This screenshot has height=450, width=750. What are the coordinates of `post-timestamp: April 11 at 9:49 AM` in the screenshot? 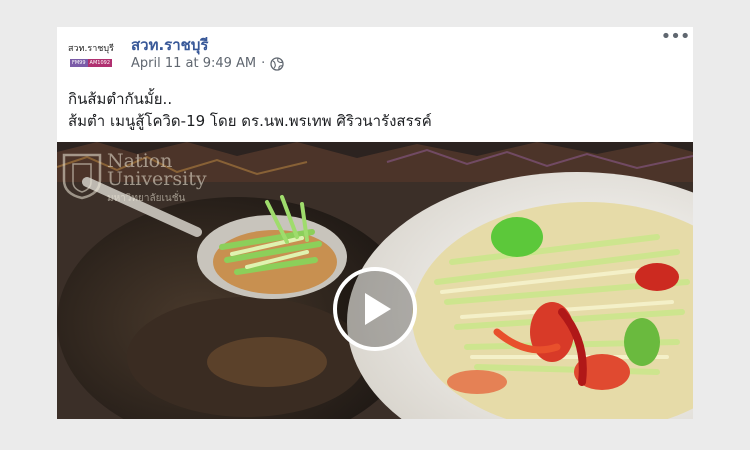 It's located at (193, 63).